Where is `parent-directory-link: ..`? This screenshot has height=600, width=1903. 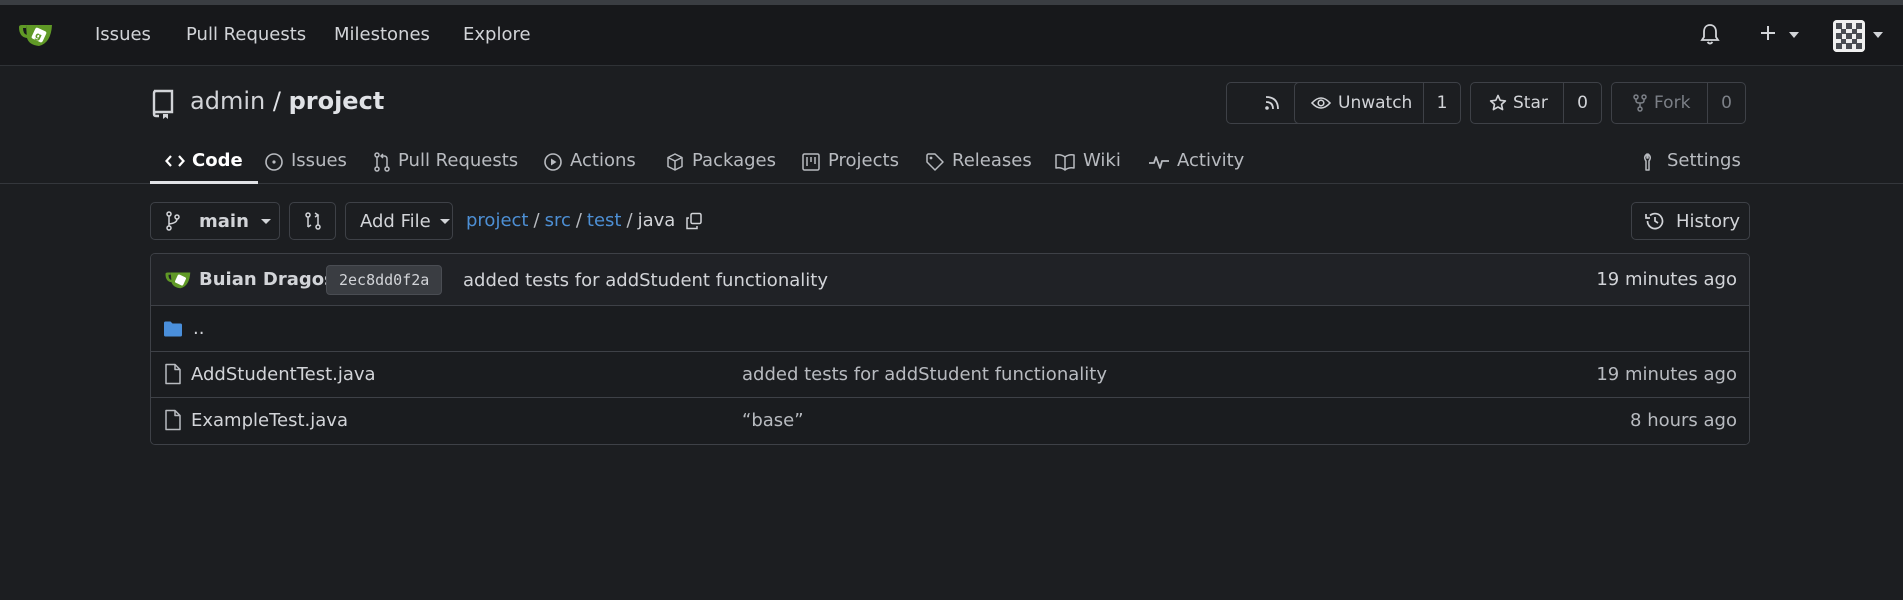
parent-directory-link: .. is located at coordinates (198, 328).